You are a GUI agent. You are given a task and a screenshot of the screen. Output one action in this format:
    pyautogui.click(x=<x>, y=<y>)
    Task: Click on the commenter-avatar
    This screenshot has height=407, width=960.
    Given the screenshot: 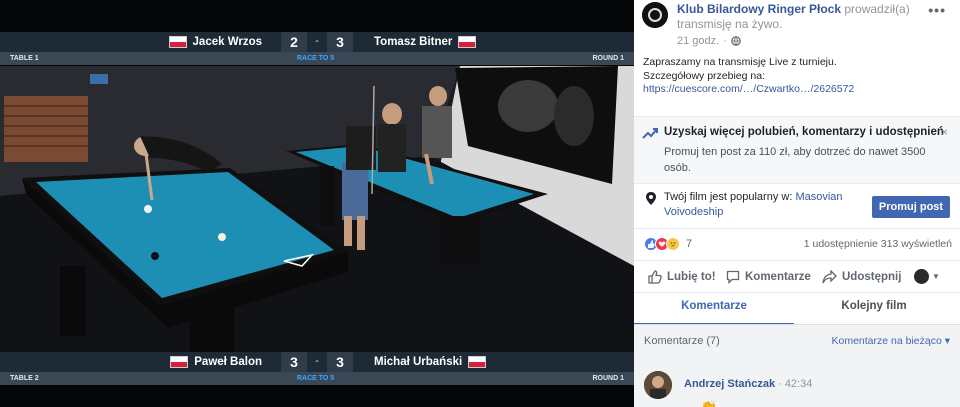 What is the action you would take?
    pyautogui.click(x=658, y=385)
    